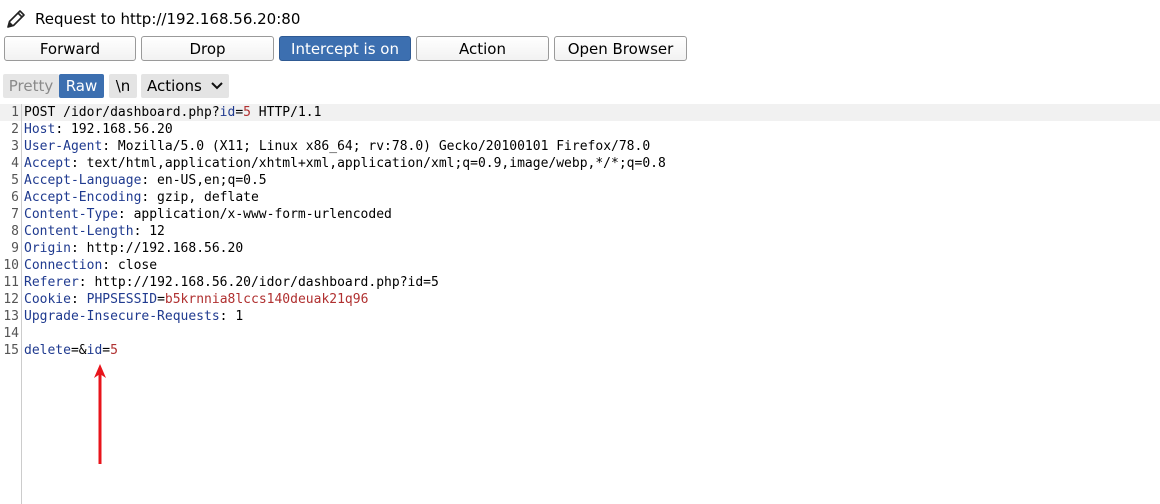  Describe the element at coordinates (11, 316) in the screenshot. I see `line-number: 13` at that location.